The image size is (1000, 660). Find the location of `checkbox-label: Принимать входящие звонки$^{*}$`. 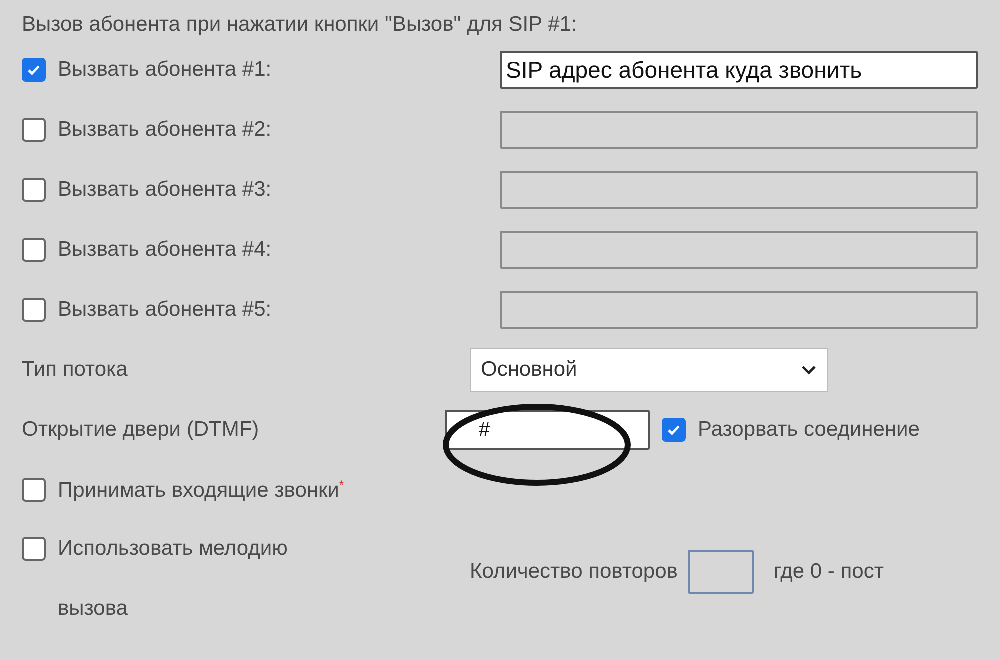

checkbox-label: Принимать входящие звонки$^{*}$ is located at coordinates (201, 490).